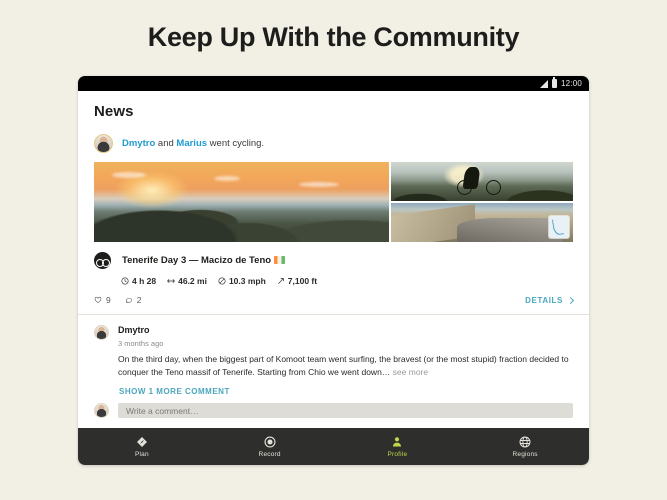 This screenshot has height=500, width=667. I want to click on photo-column, so click(482, 202).